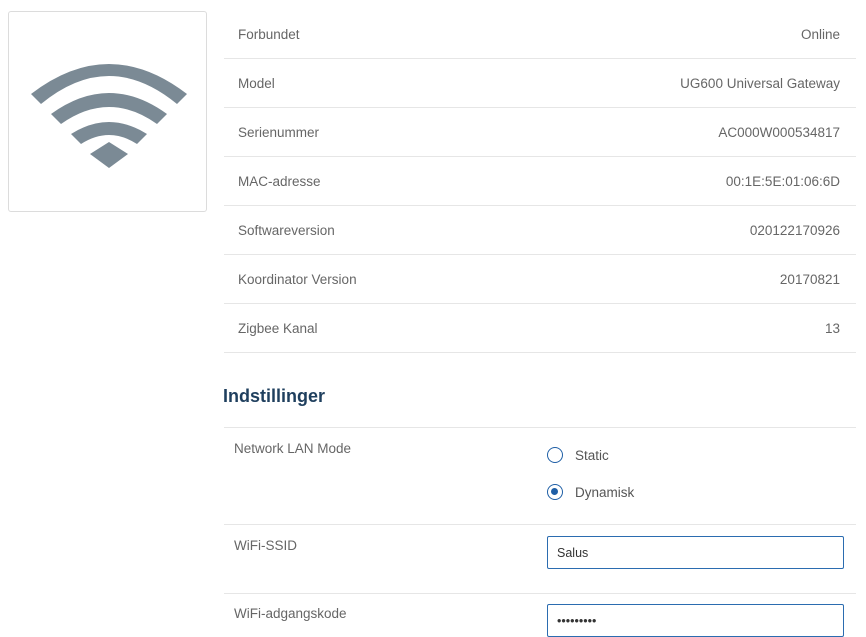 This screenshot has width=866, height=637. I want to click on info-label: Forbundet, so click(269, 34).